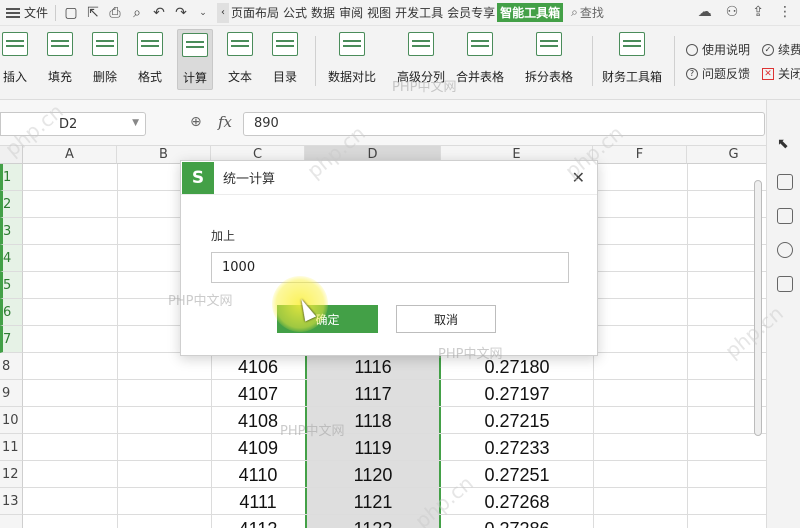  I want to click on text-icon, so click(240, 44).